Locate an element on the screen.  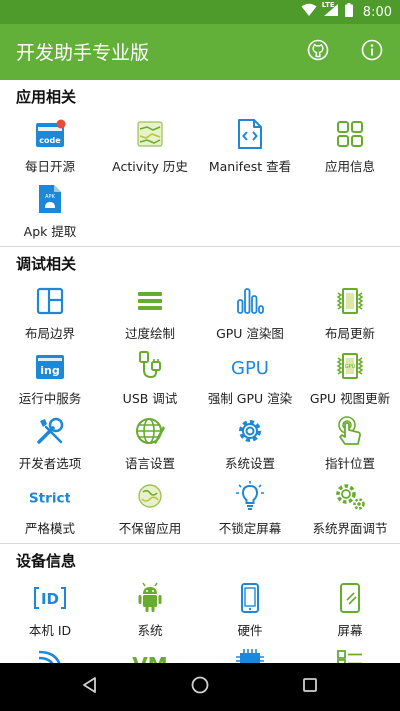
tile-label: 硬件 is located at coordinates (250, 630).